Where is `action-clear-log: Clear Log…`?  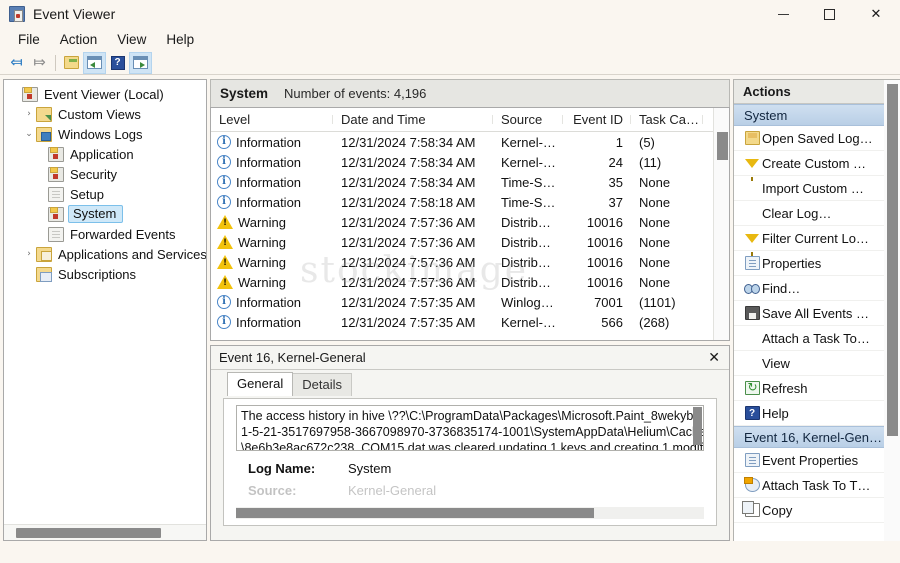
action-clear-log: Clear Log… is located at coordinates (817, 213).